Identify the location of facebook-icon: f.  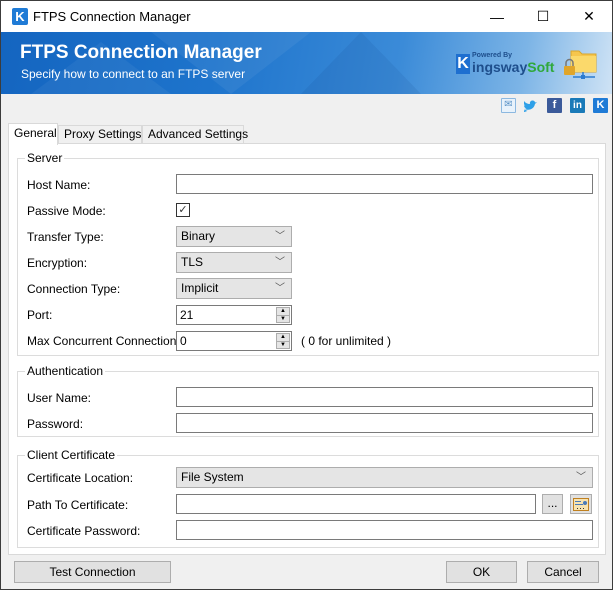
(554, 105).